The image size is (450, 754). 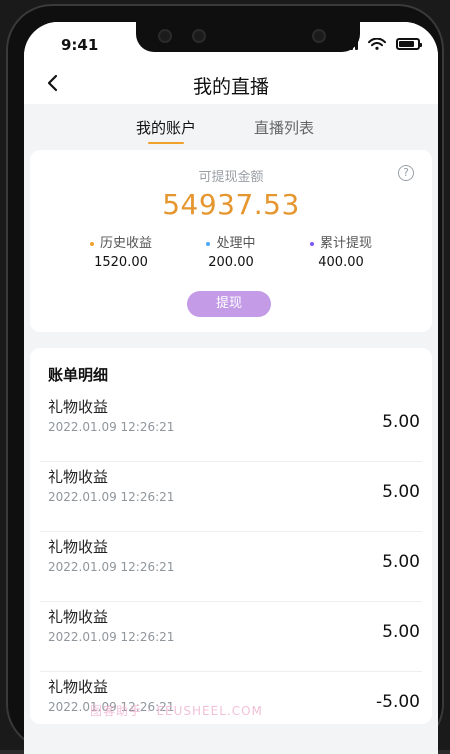 What do you see at coordinates (341, 262) in the screenshot?
I see `stat-value: 400.00` at bounding box center [341, 262].